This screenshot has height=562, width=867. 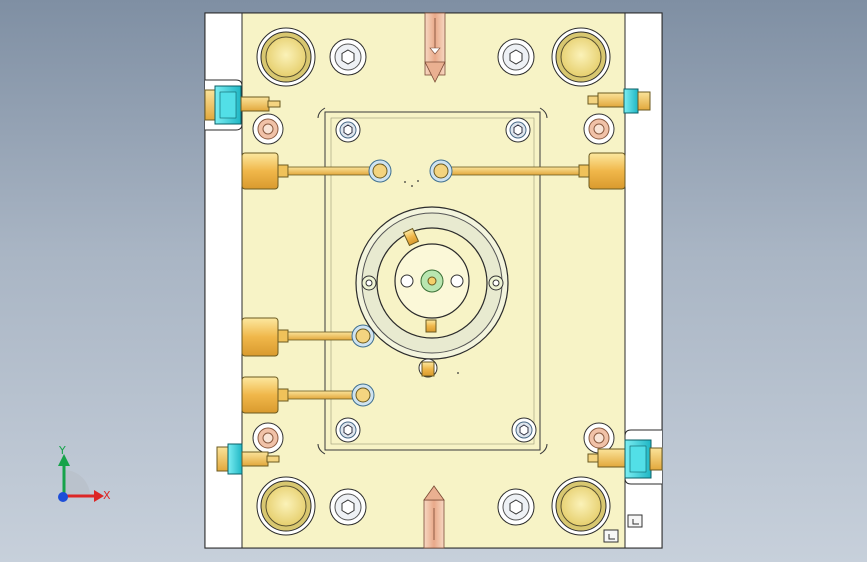 What do you see at coordinates (348, 430) in the screenshot?
I see `plate-bolt-bottom-left` at bounding box center [348, 430].